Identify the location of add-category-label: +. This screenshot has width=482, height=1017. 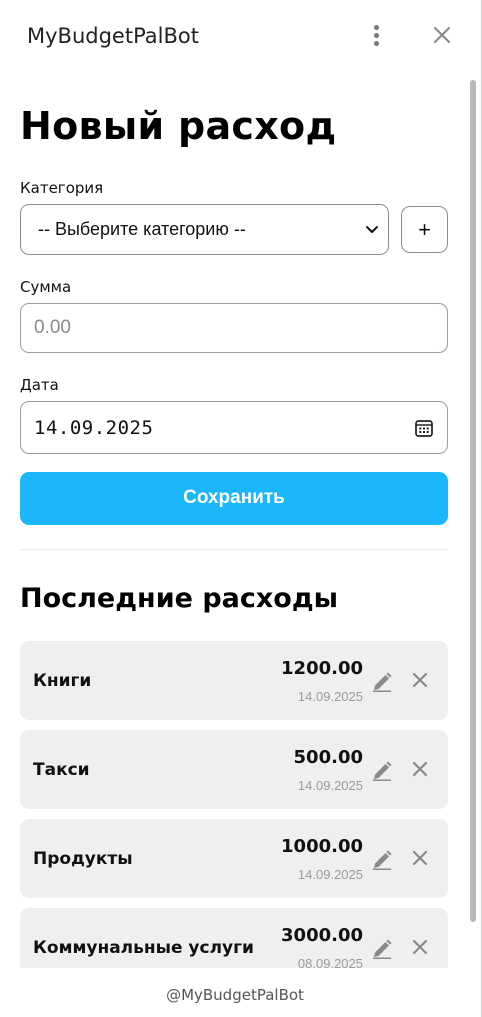
(424, 229).